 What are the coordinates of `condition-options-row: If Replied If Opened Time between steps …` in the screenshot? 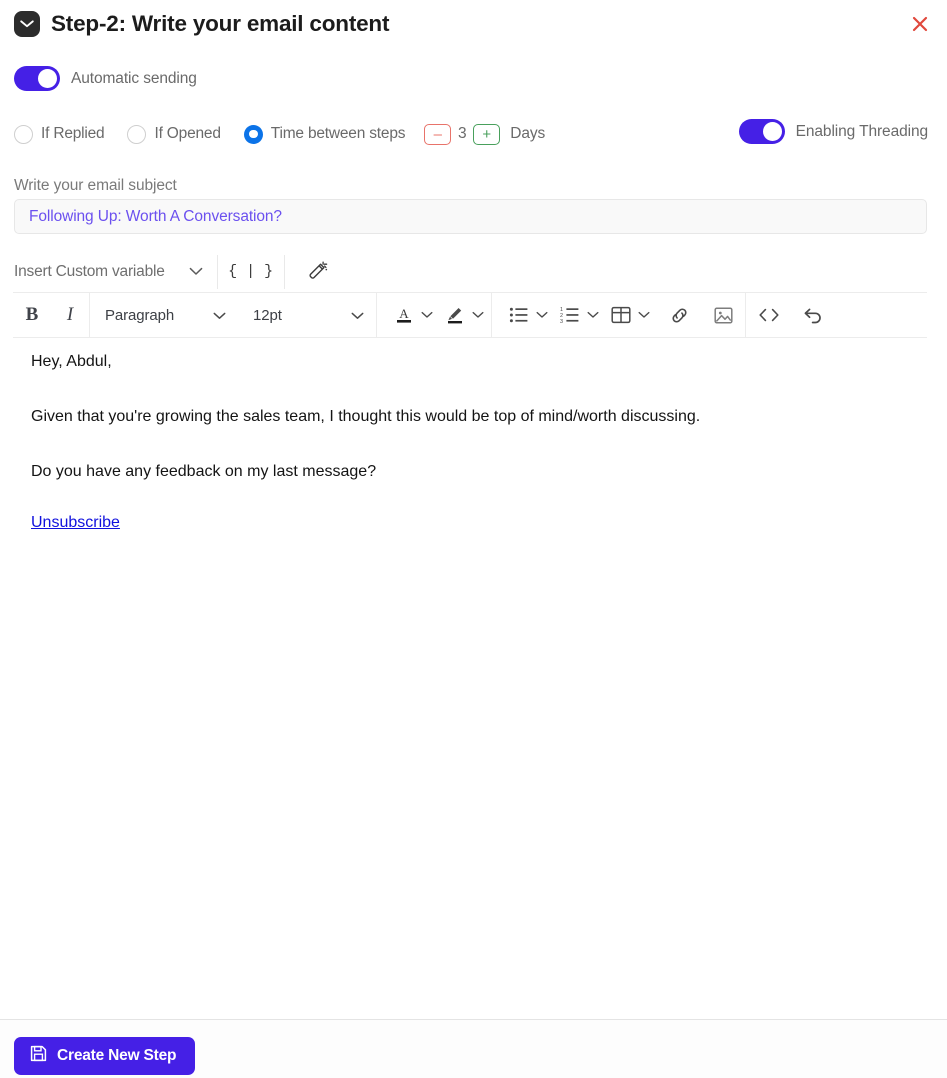 It's located at (279, 134).